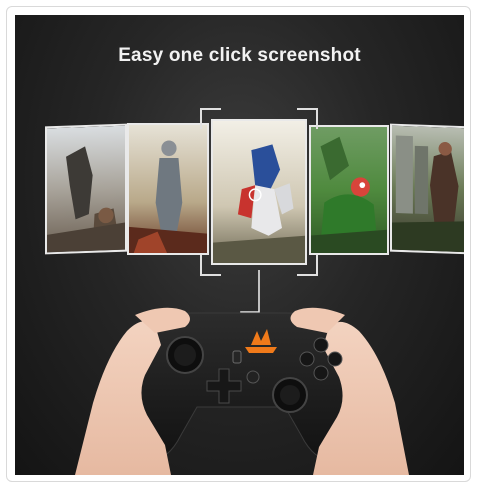  What do you see at coordinates (237, 357) in the screenshot?
I see `screenshot-button-icon` at bounding box center [237, 357].